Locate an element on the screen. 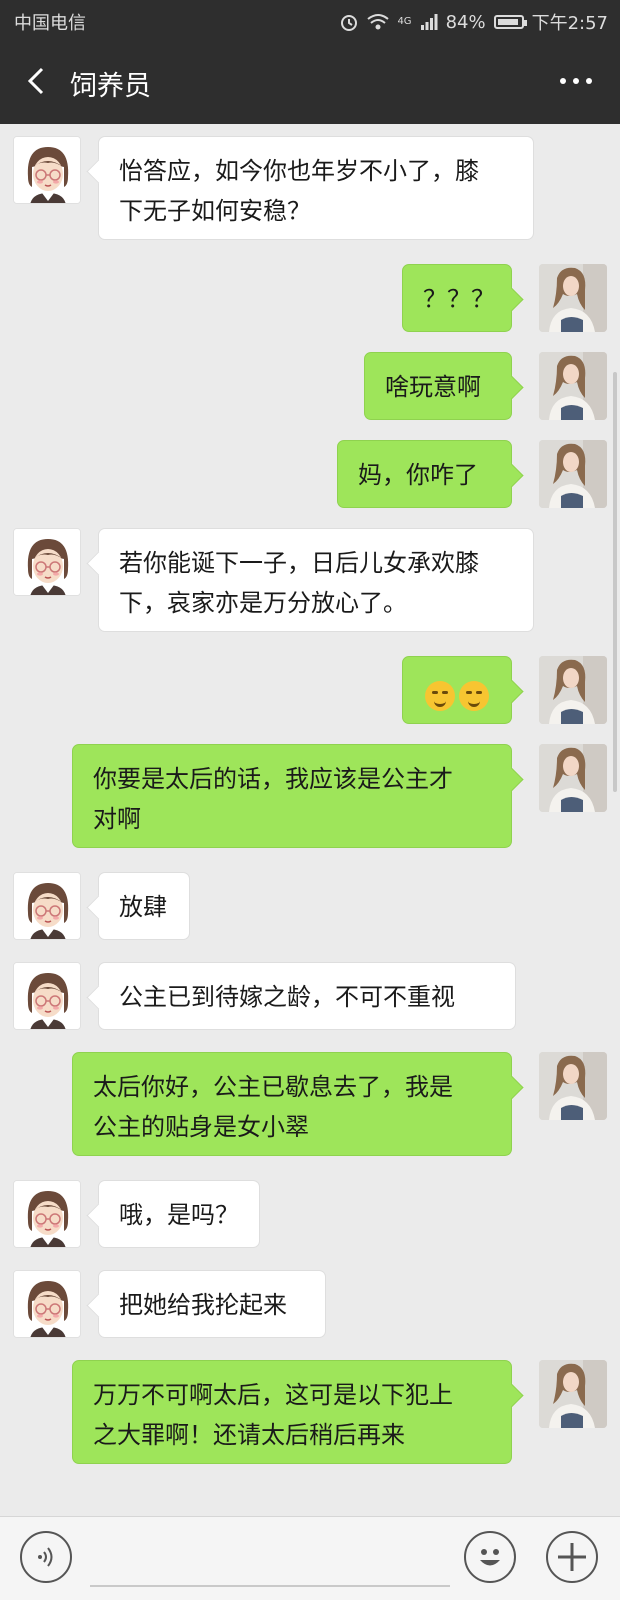 This screenshot has height=1600, width=620. network-label: 4G is located at coordinates (404, 21).